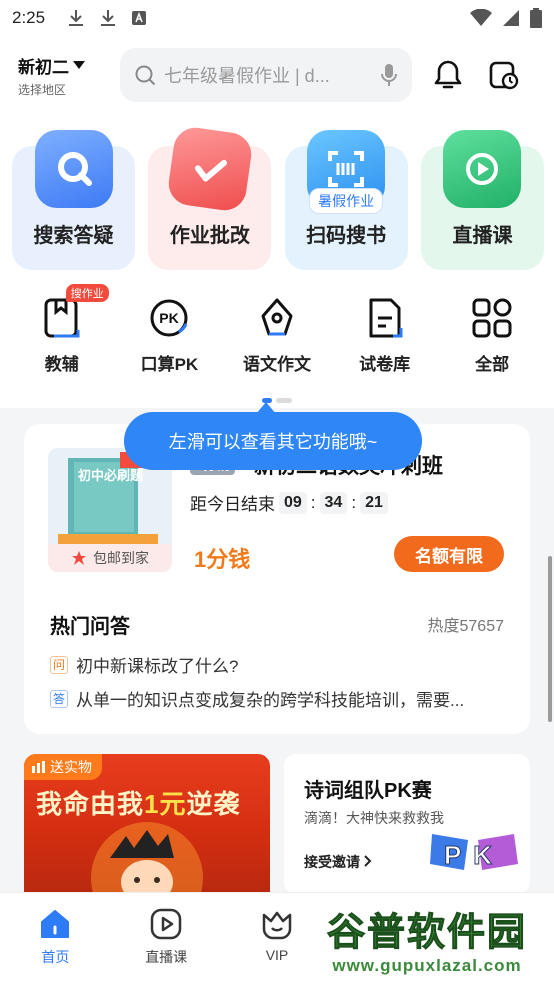  Describe the element at coordinates (333, 502) in the screenshot. I see `countdown-minutes: 34` at that location.